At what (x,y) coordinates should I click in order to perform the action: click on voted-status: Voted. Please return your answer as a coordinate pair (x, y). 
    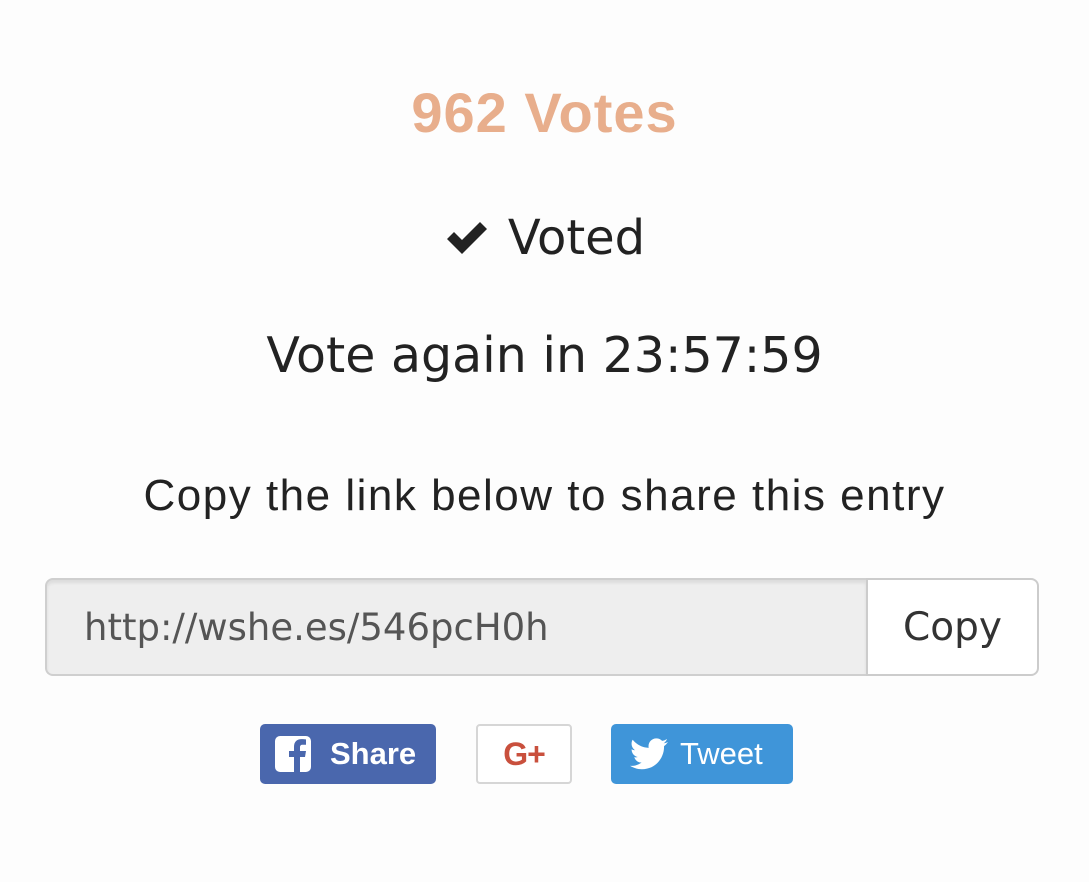
    Looking at the image, I should click on (544, 238).